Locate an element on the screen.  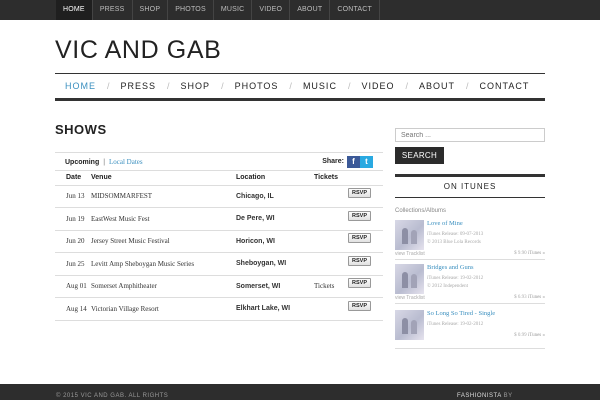
shows-tabs: Upcoming | Local Dates is located at coordinates (104, 162).